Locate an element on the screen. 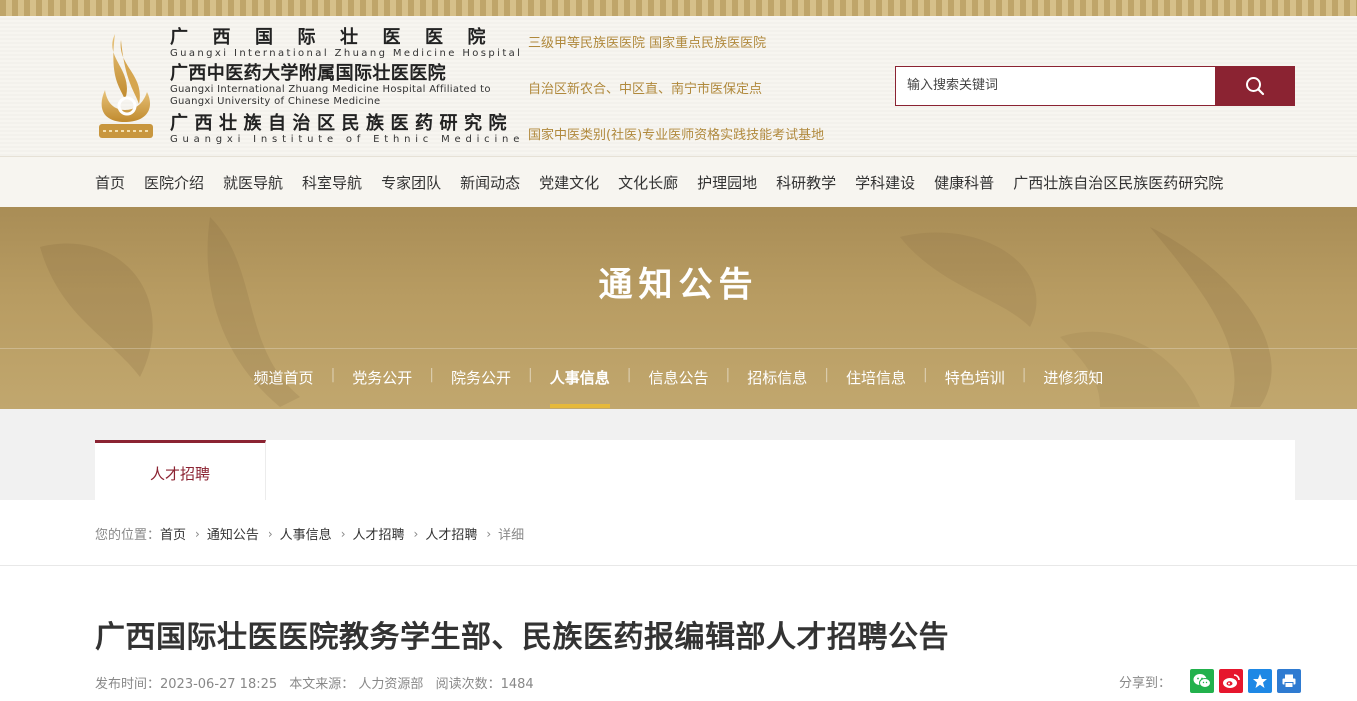 Image resolution: width=1357 pixels, height=701 pixels. tab-talent-recruitment: 人才招聘 is located at coordinates (180, 470).